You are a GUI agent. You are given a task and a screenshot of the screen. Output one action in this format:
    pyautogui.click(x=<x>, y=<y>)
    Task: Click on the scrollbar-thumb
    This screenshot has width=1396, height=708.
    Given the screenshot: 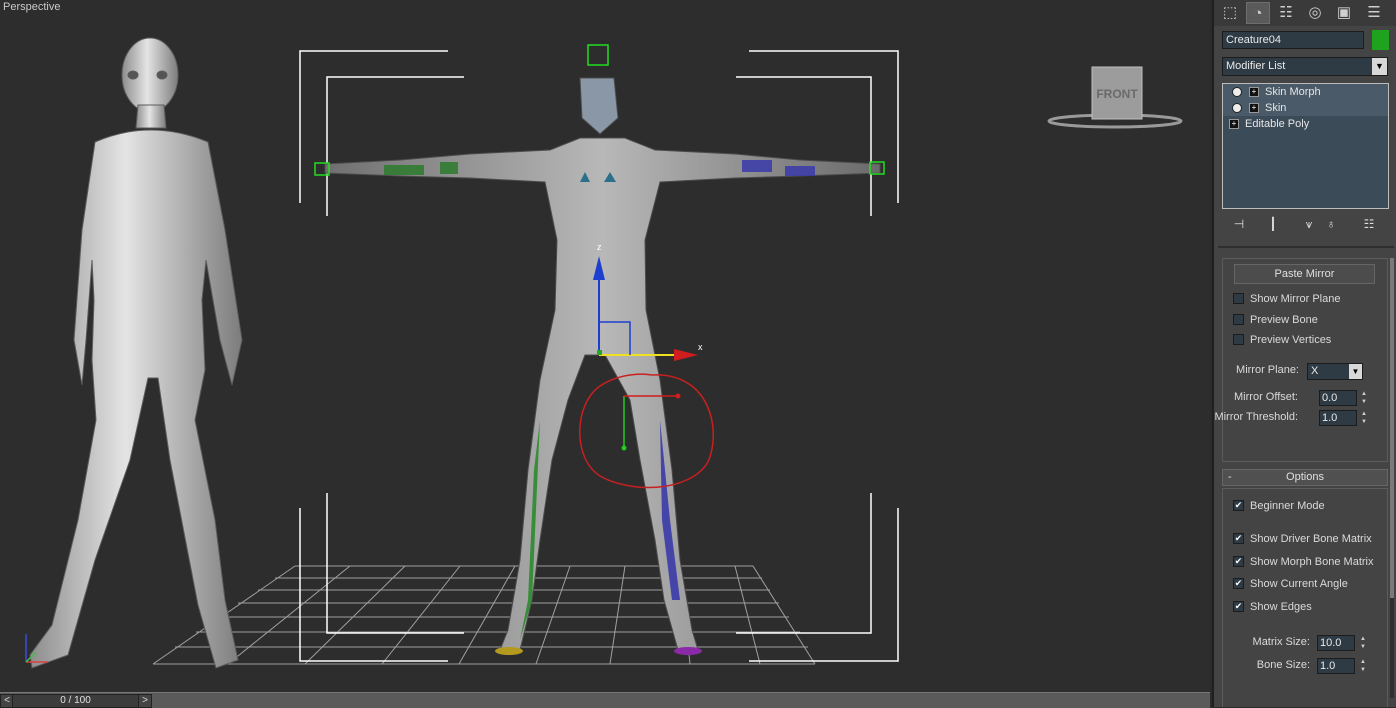 What is the action you would take?
    pyautogui.click(x=1392, y=428)
    